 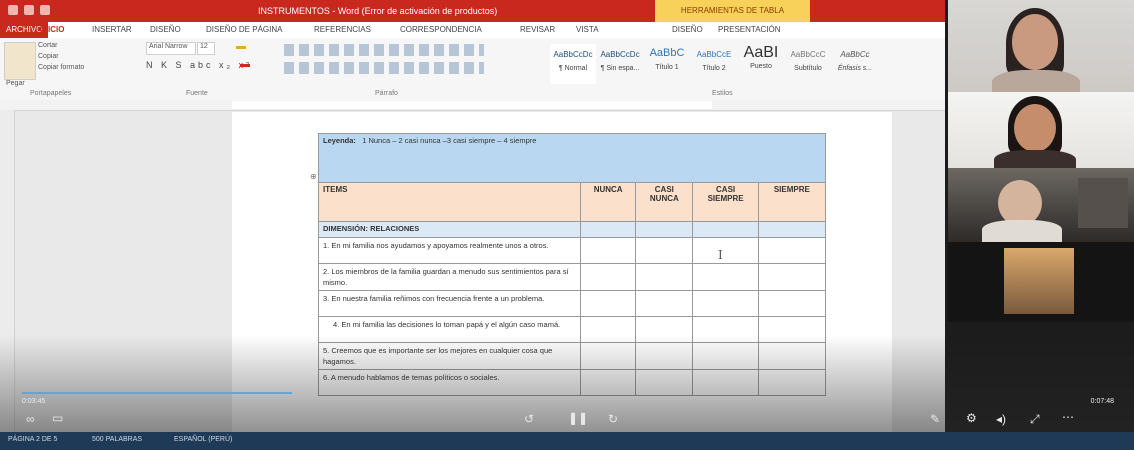 I want to click on header-casi-siempre: CASI SIEMPRE, so click(x=725, y=202).